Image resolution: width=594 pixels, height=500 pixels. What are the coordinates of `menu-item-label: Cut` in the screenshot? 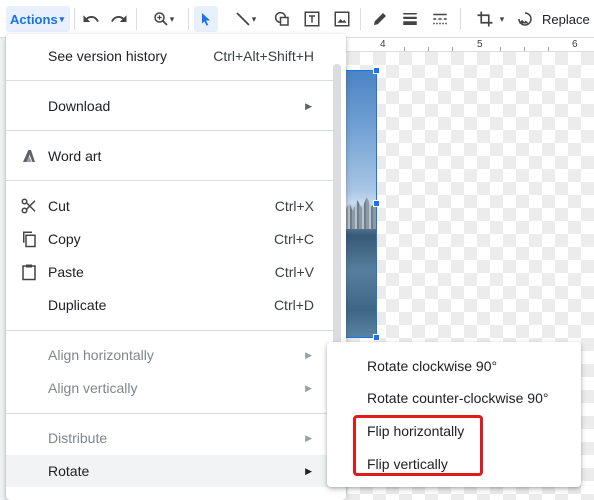 It's located at (59, 206).